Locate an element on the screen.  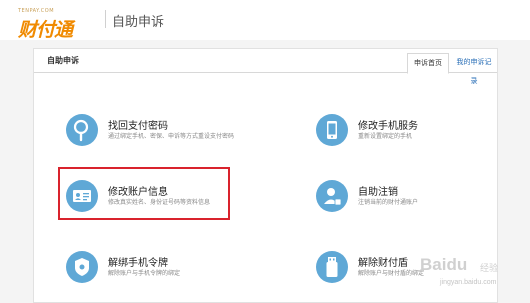
highlight-box is located at coordinates (144, 193).